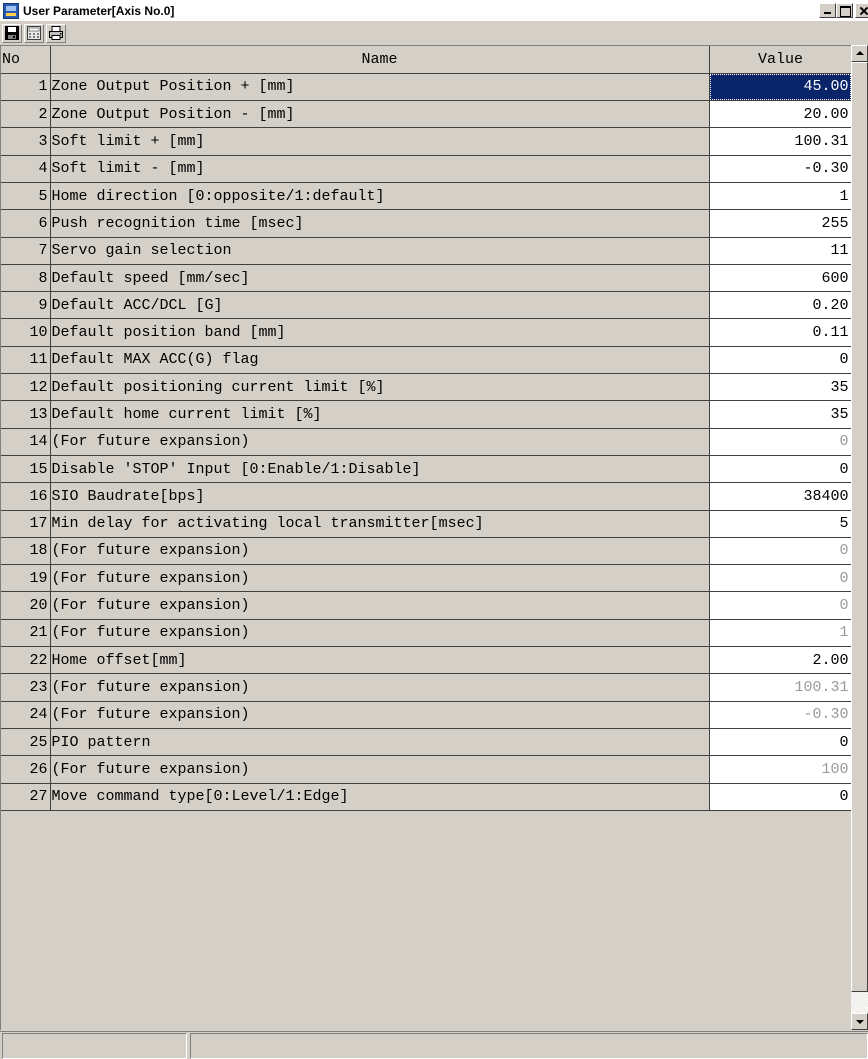 Image resolution: width=868 pixels, height=1059 pixels. Describe the element at coordinates (427, 251) in the screenshot. I see `table-row: 7 Servo gain selection 11` at that location.